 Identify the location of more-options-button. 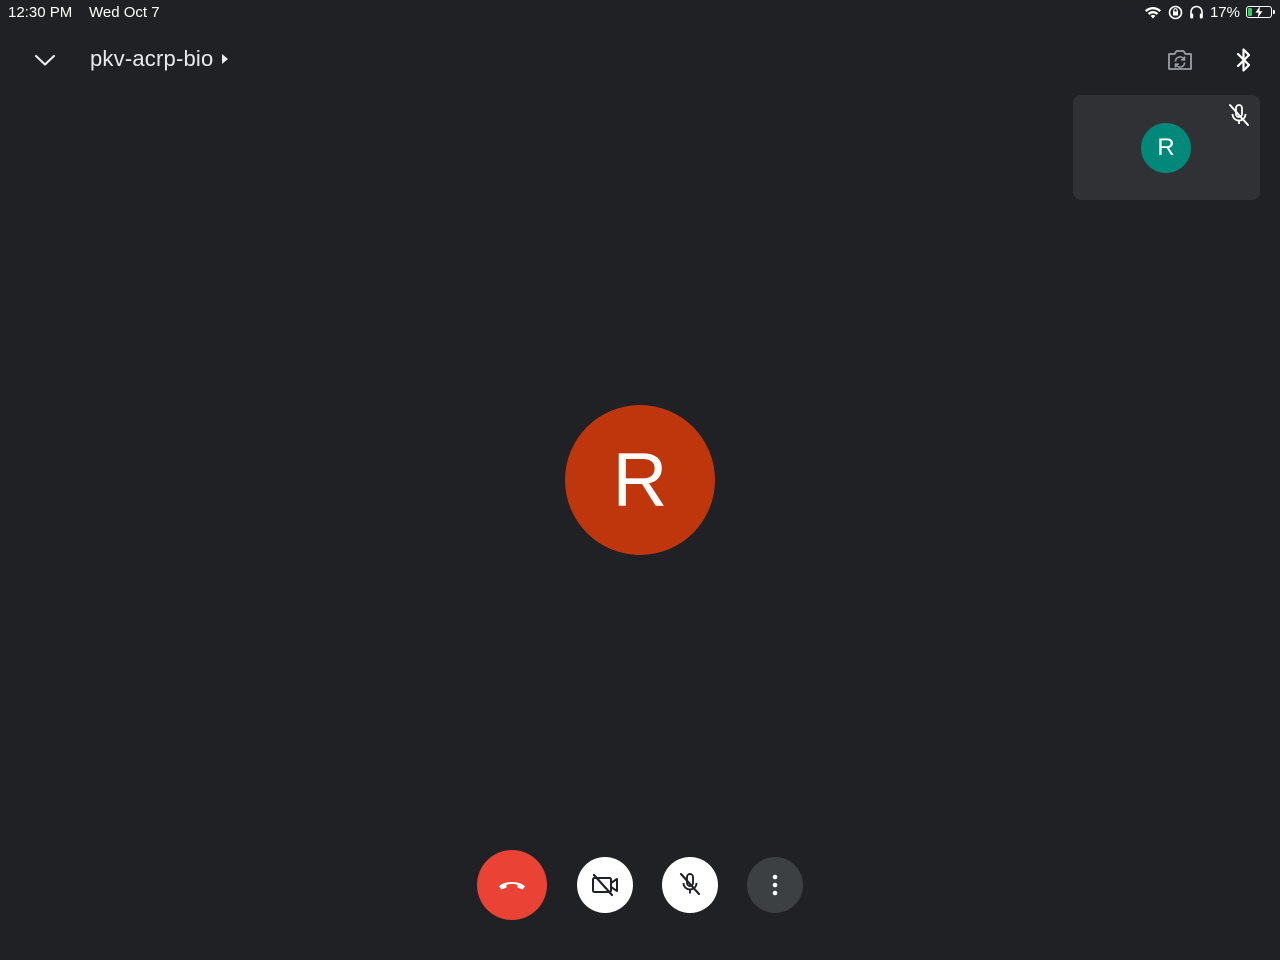
(775, 885).